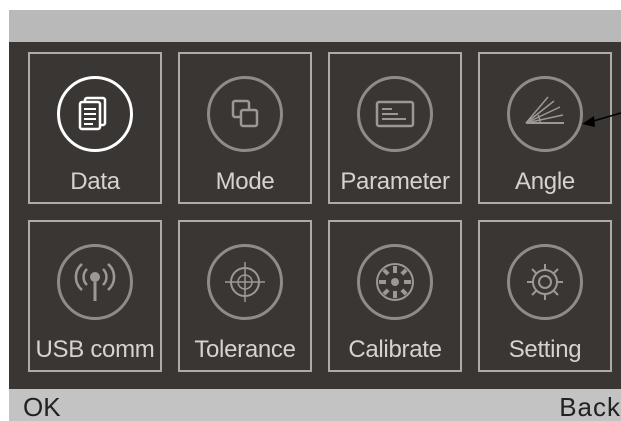 The width and height of the screenshot is (621, 421). Describe the element at coordinates (42, 406) in the screenshot. I see `ok-softkey: OK` at that location.